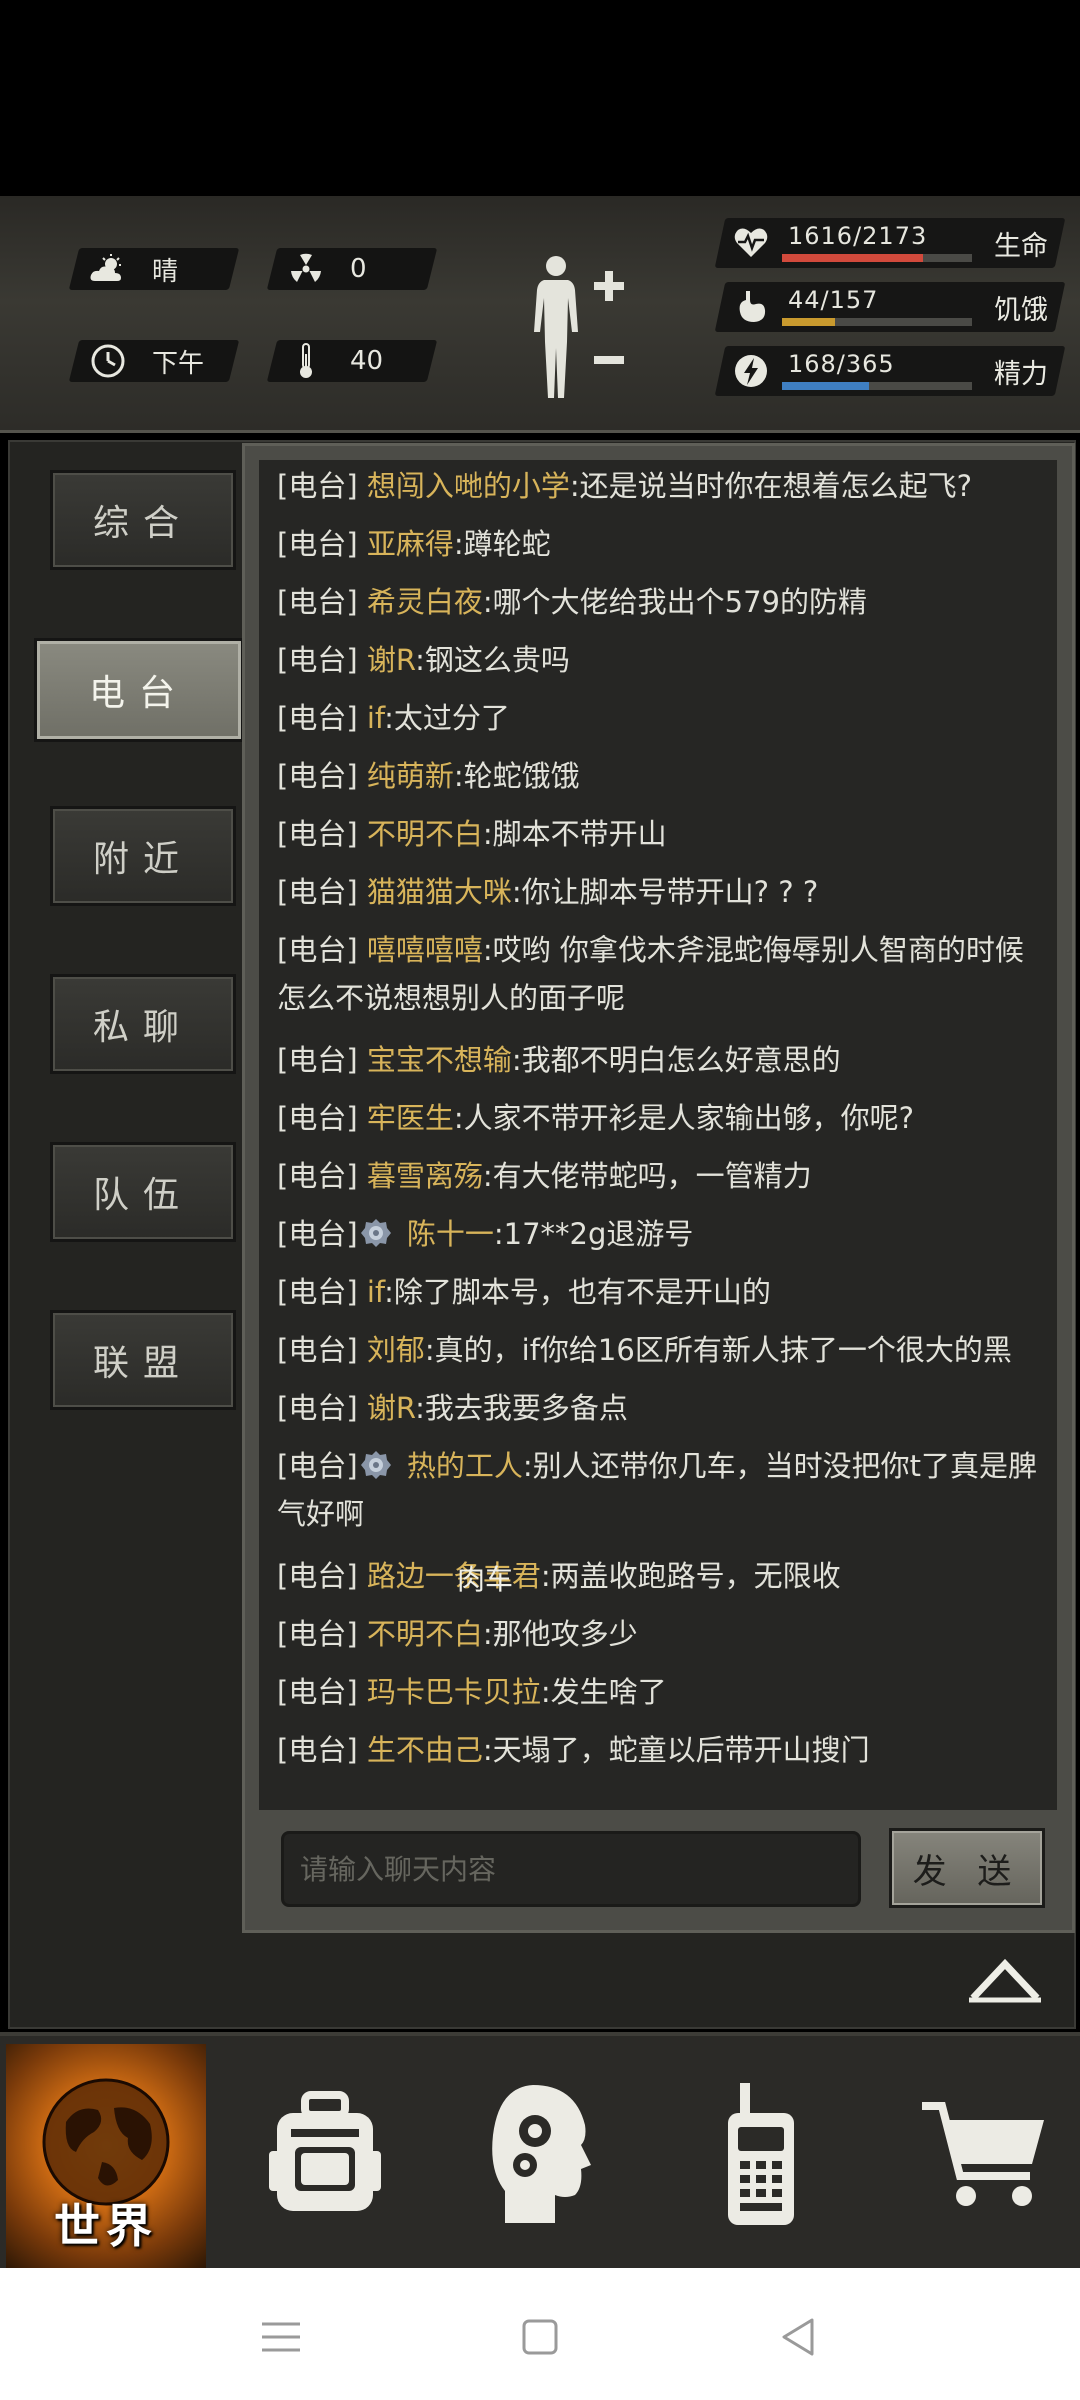 This screenshot has height=2400, width=1080. I want to click on energy-value: 168/365, so click(841, 364).